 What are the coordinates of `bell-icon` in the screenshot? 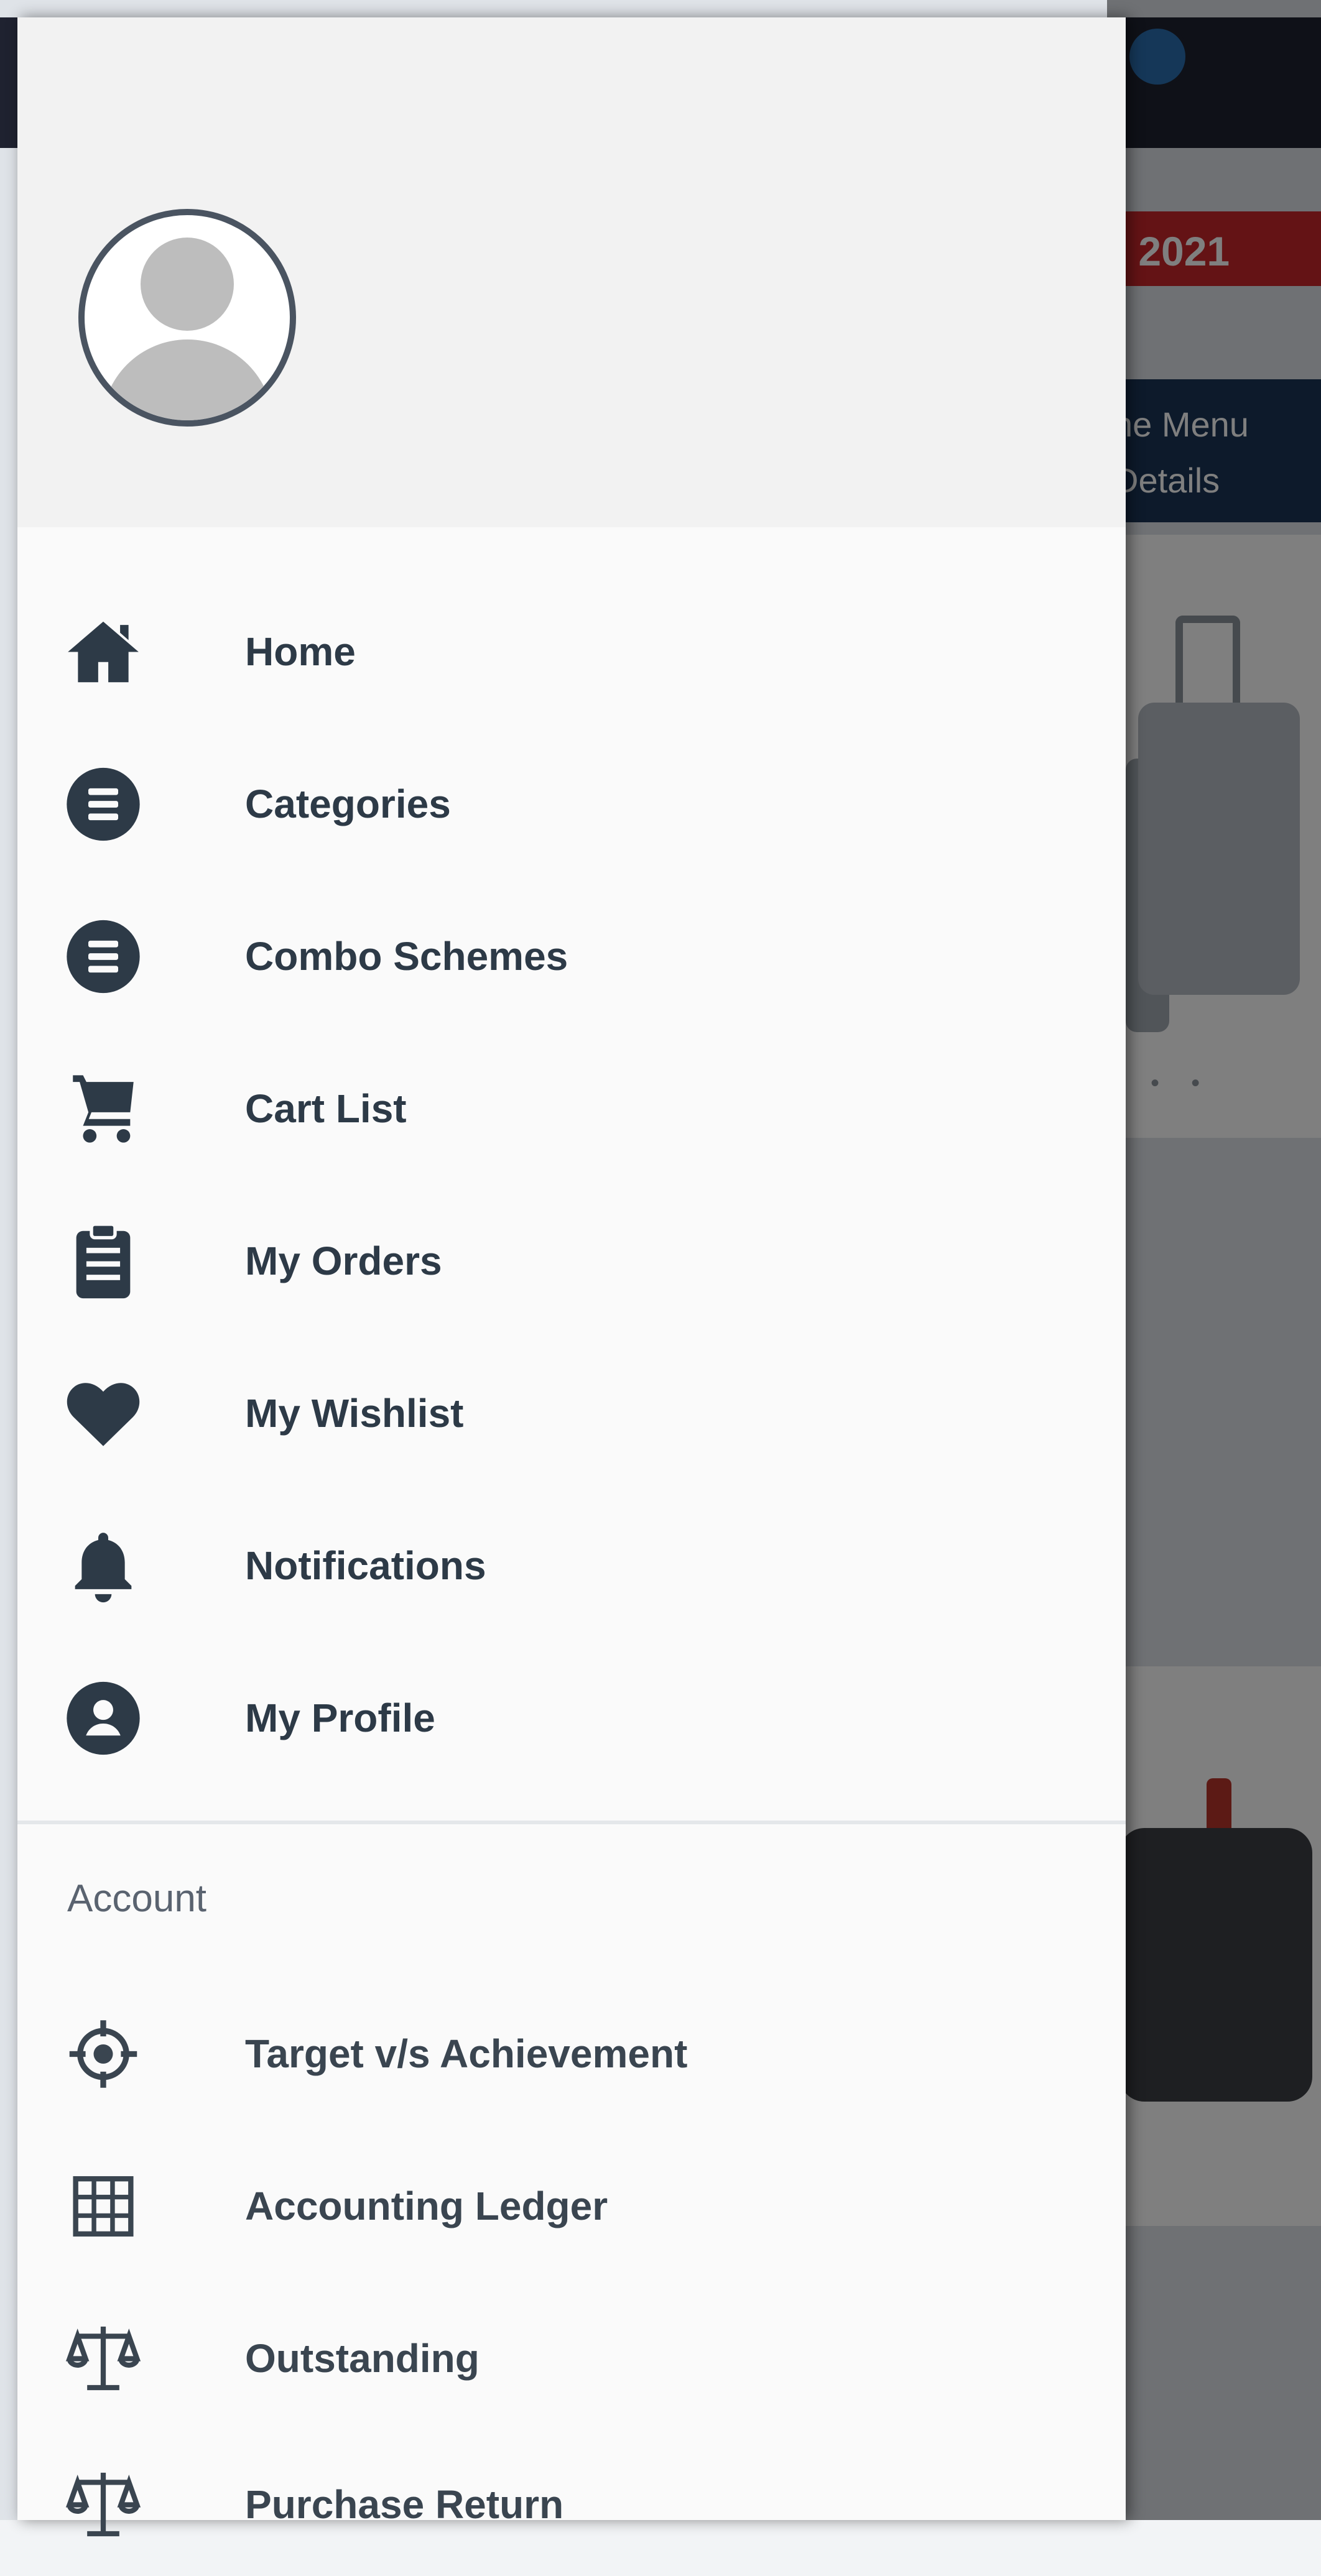 It's located at (103, 1566).